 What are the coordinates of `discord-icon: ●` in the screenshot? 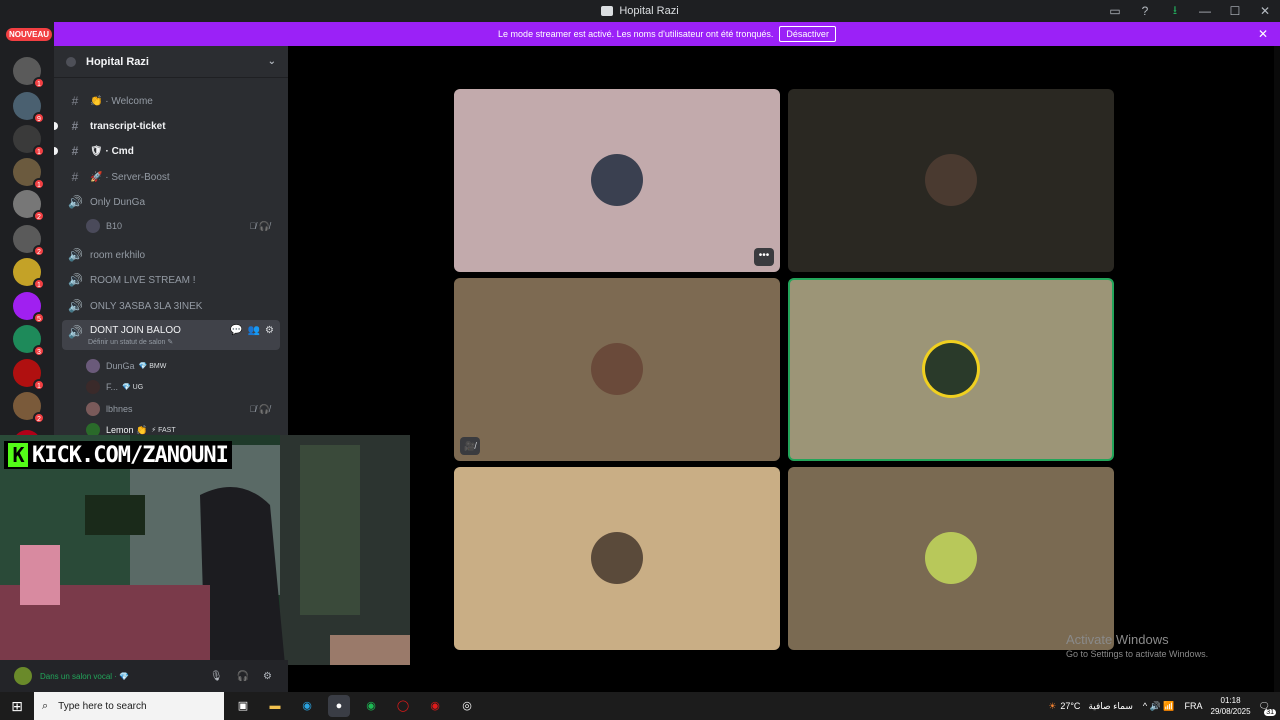 It's located at (339, 706).